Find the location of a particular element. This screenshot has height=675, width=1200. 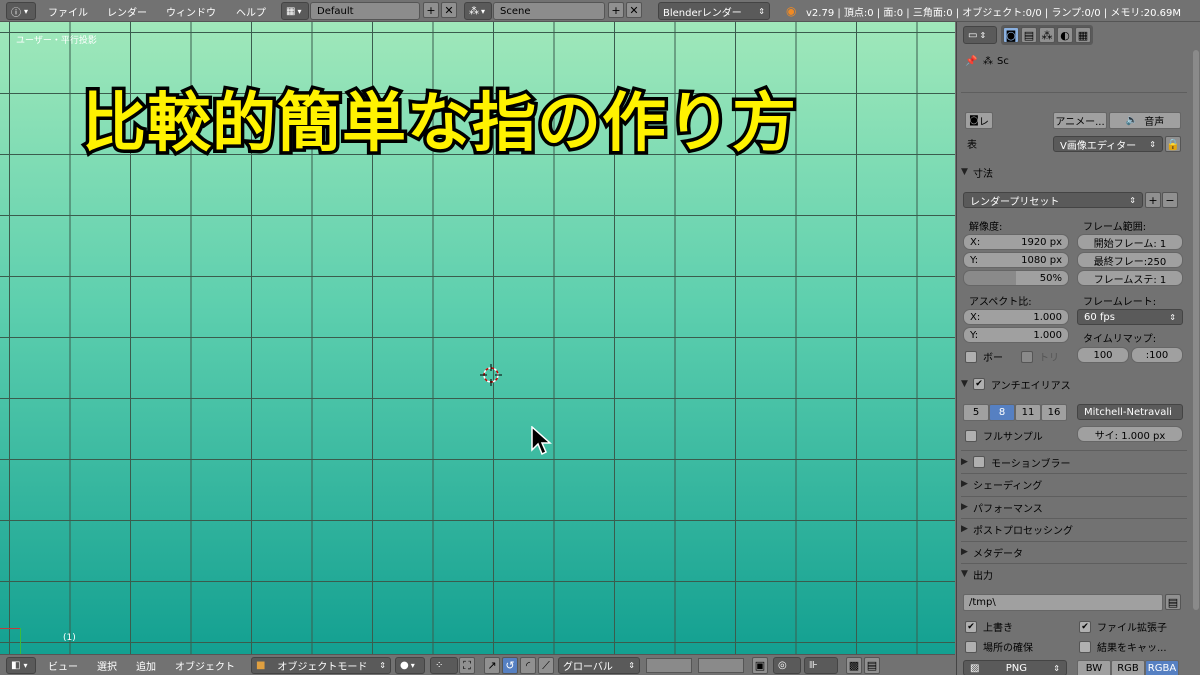

info-editor-type-button: ⓘ ▾ is located at coordinates (21, 11).